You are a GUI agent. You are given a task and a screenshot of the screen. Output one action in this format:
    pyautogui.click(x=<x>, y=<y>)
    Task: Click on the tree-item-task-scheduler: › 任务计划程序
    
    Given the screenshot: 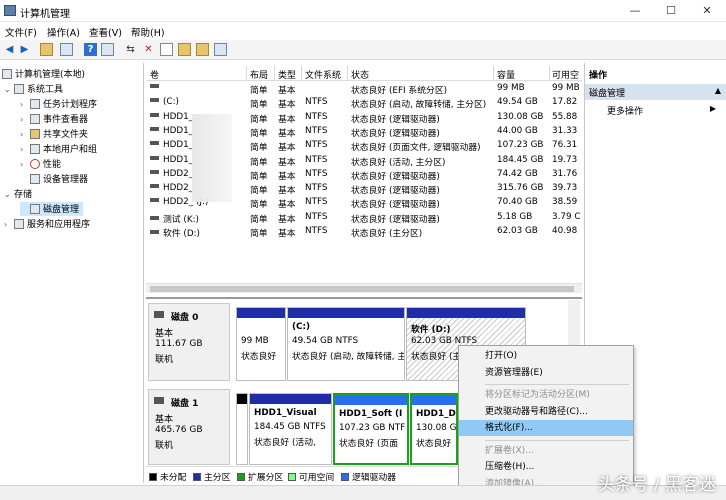 What is the action you would take?
    pyautogui.click(x=58, y=104)
    